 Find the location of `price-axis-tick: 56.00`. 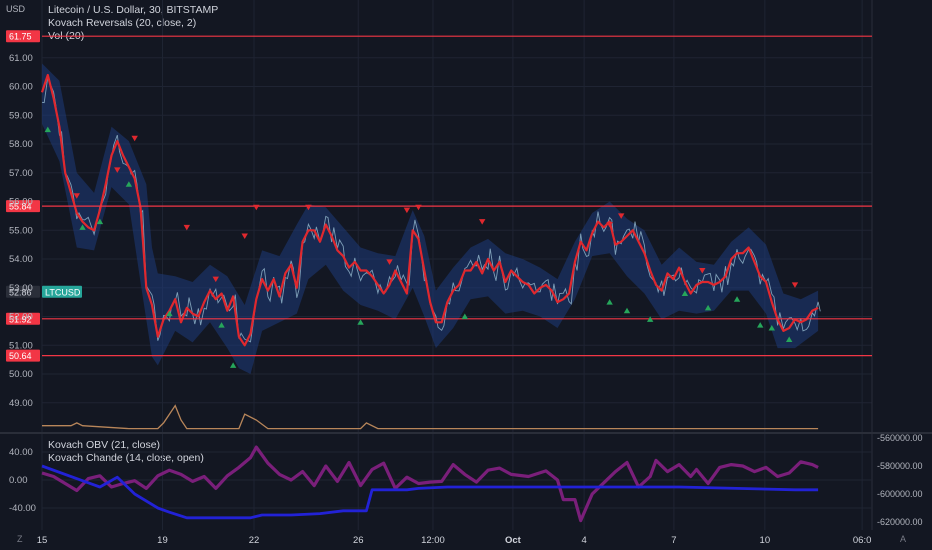

price-axis-tick: 56.00 is located at coordinates (21, 202).